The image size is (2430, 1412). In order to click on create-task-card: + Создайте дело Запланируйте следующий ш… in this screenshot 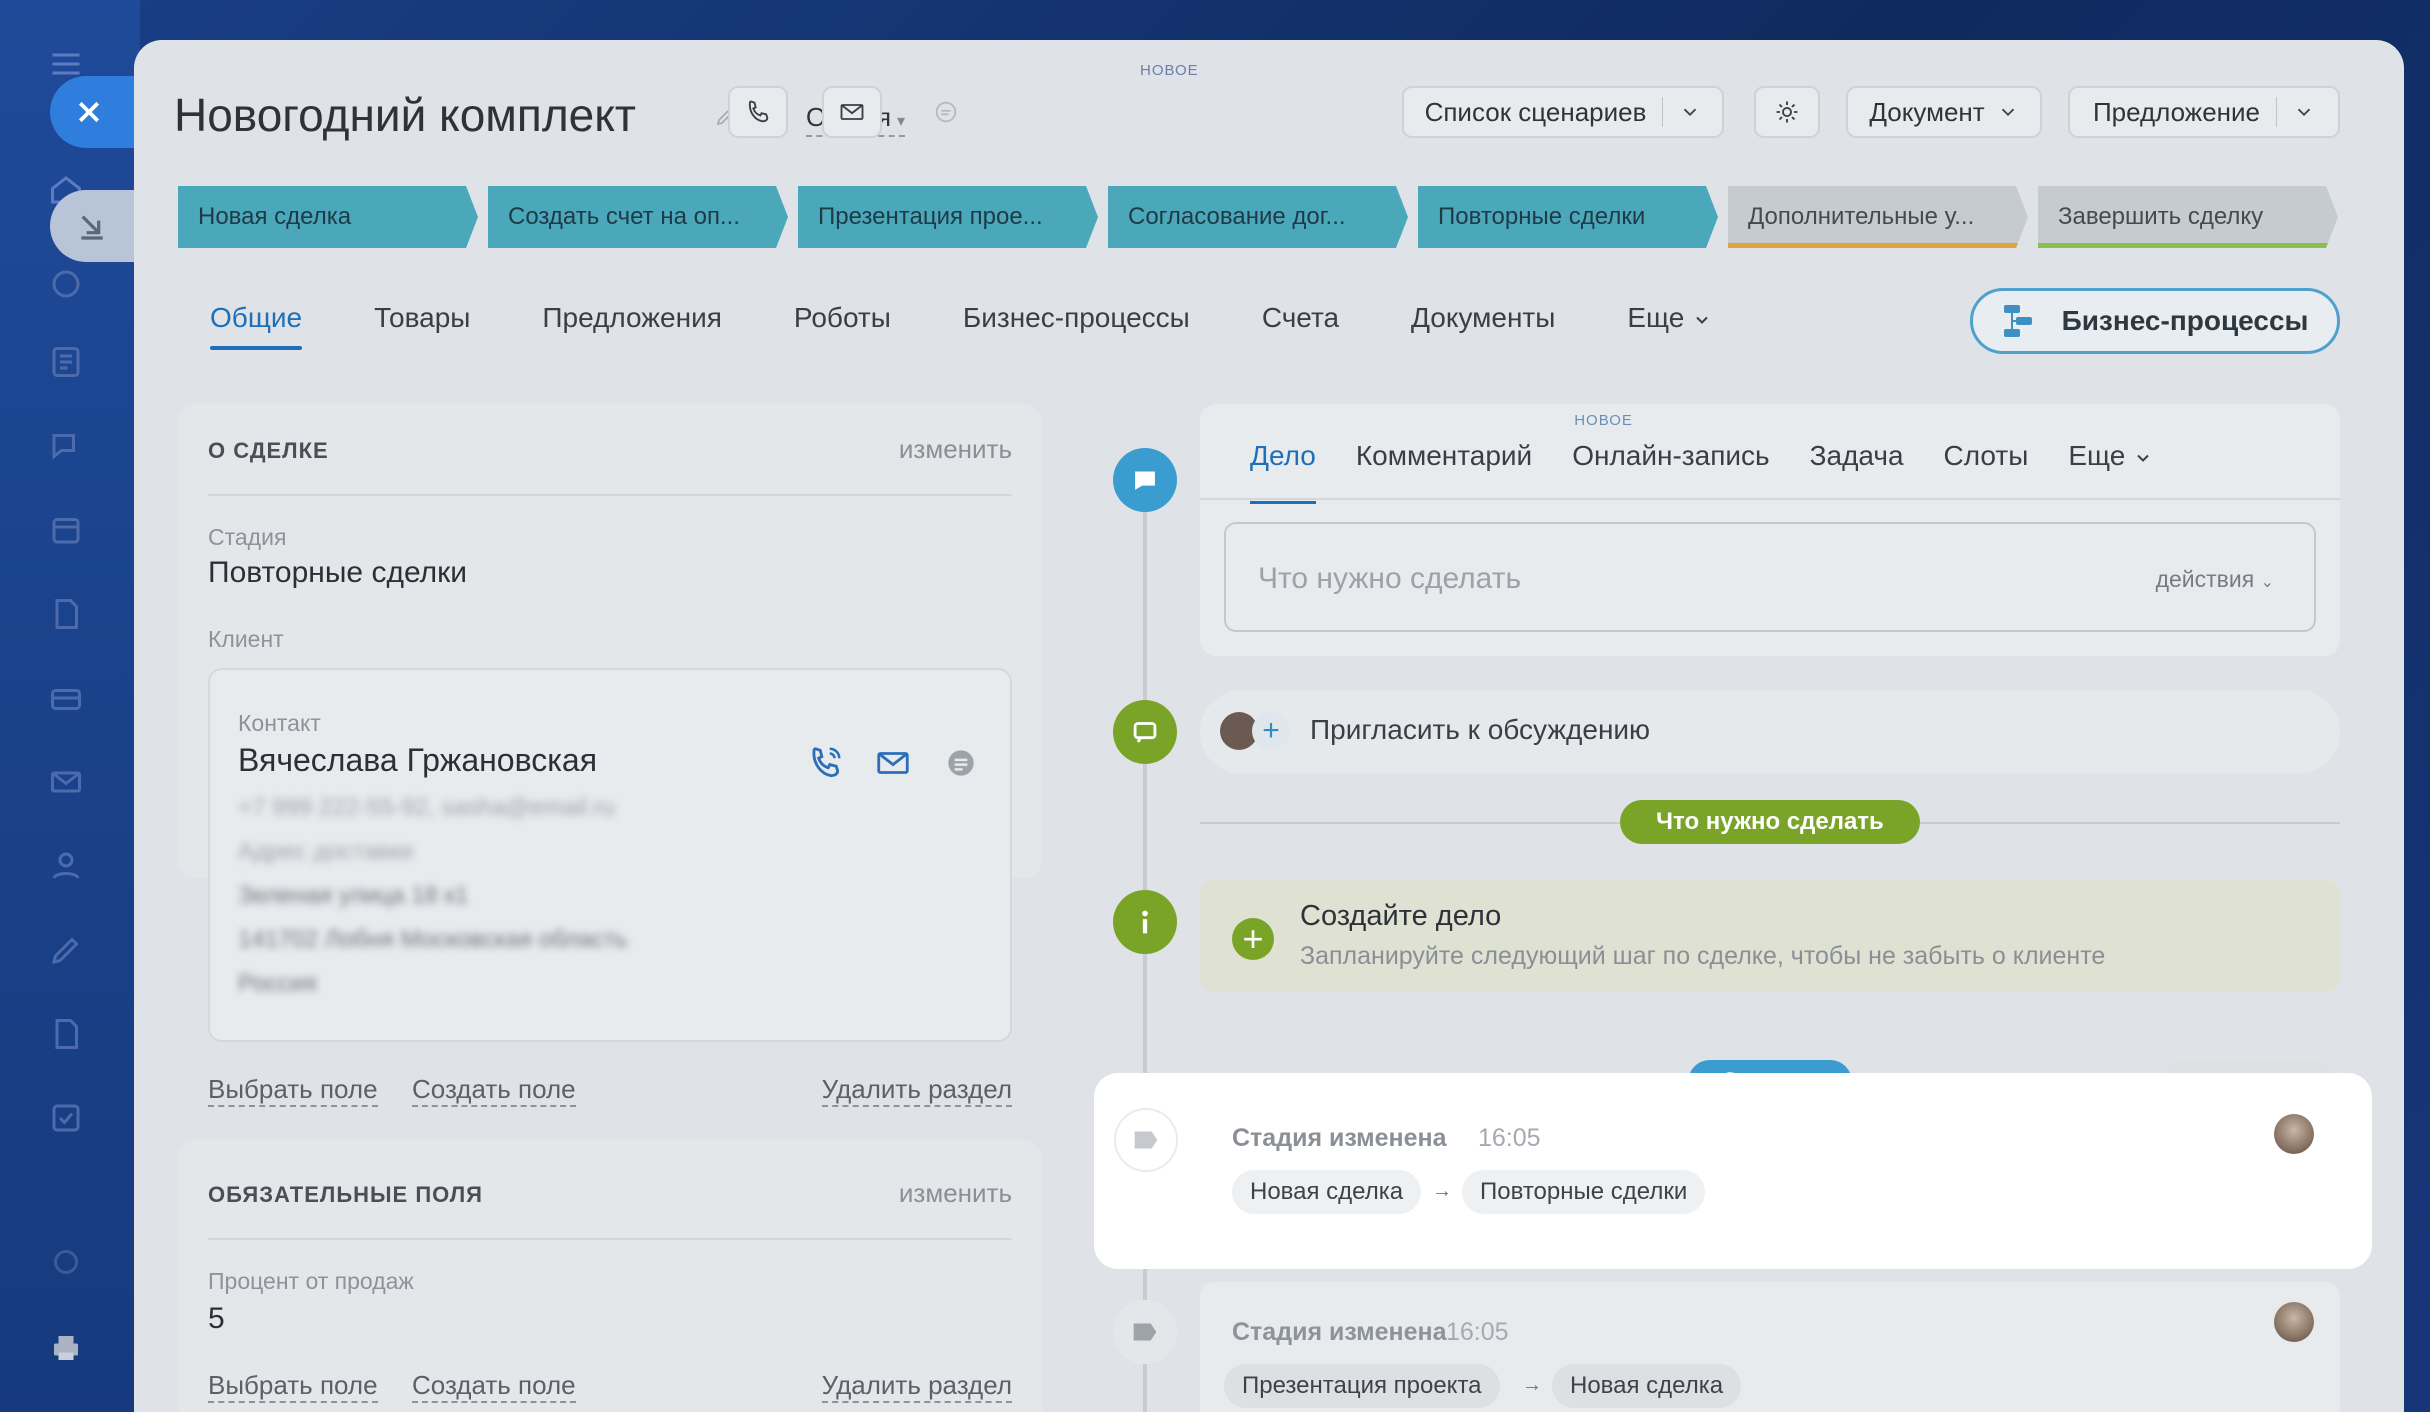, I will do `click(1770, 936)`.